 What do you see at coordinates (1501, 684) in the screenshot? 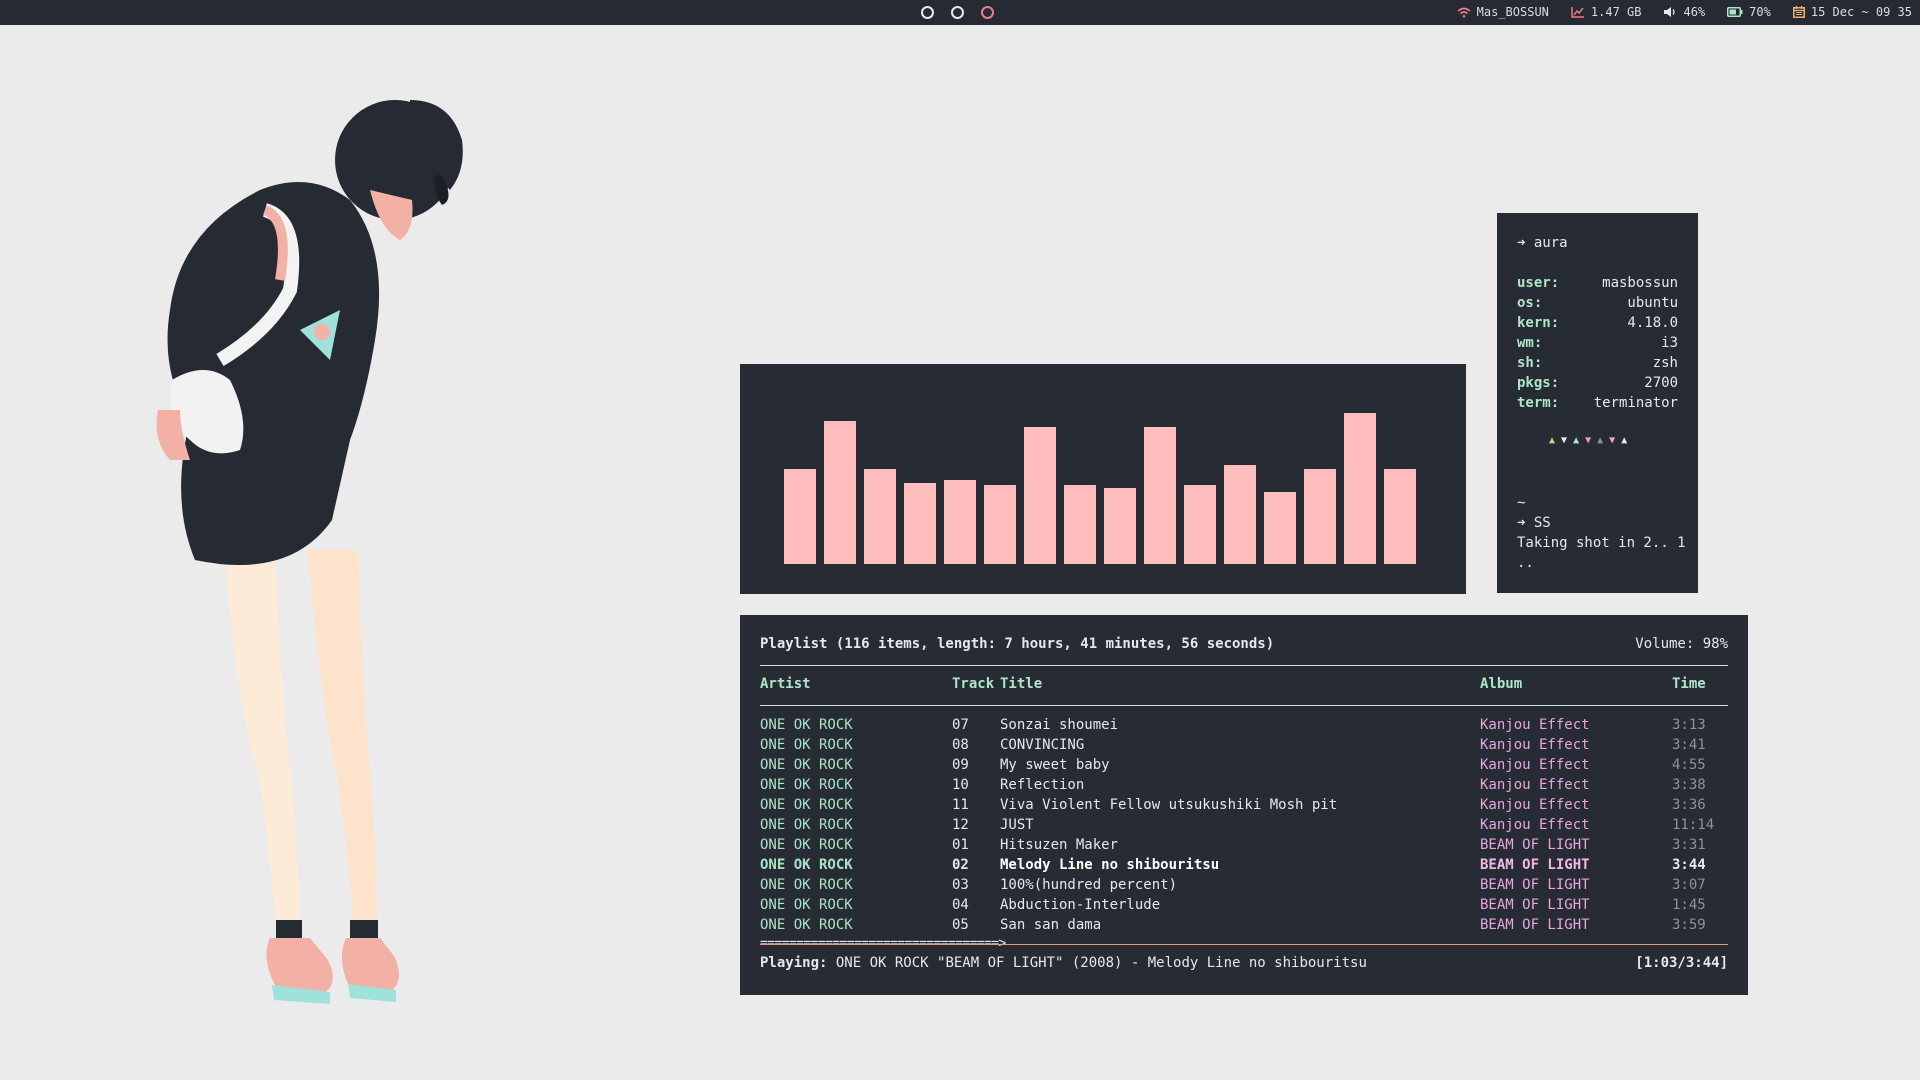
I see `column-header-album: Album` at bounding box center [1501, 684].